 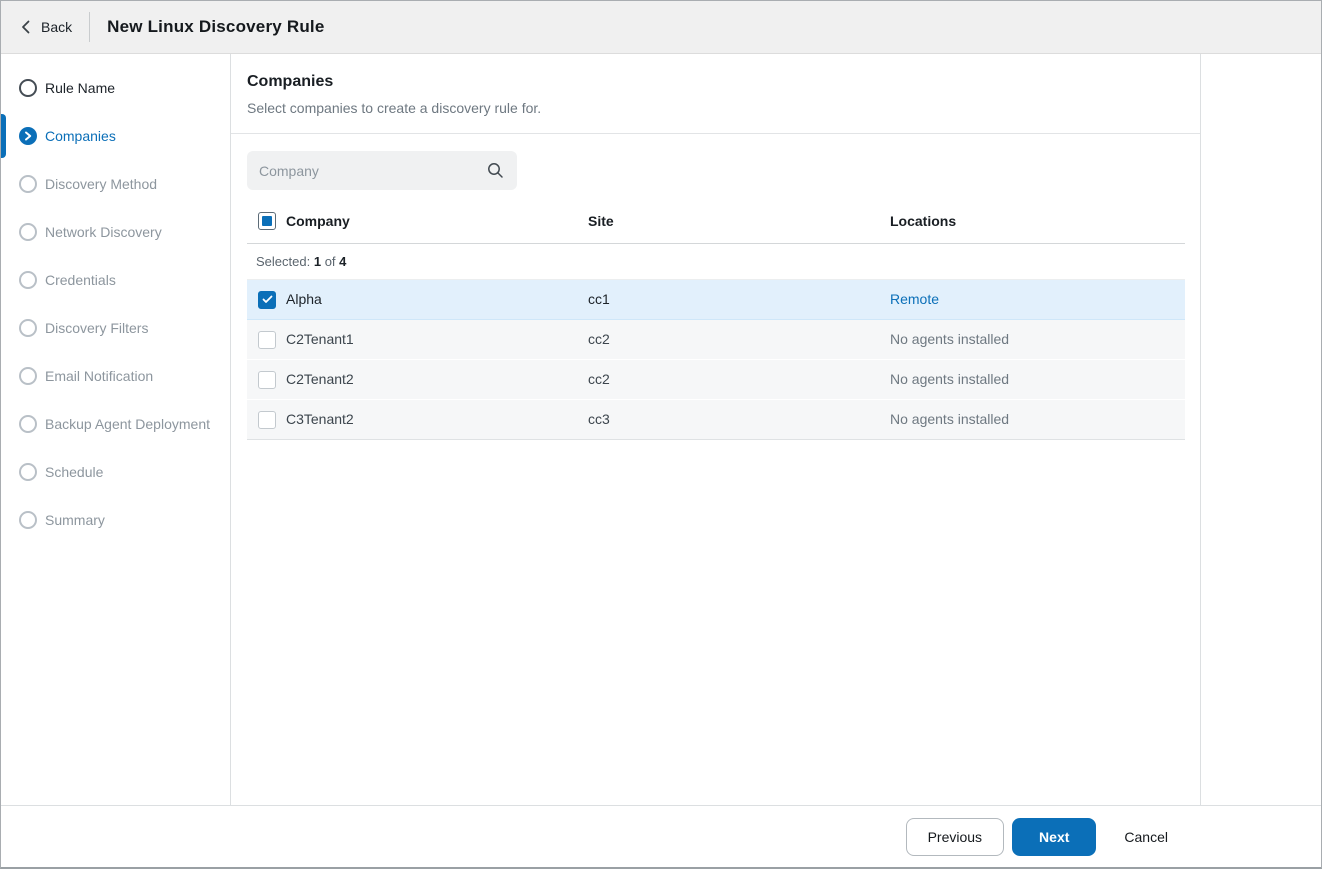 I want to click on page-title: New Linux Discovery Rule, so click(x=216, y=26).